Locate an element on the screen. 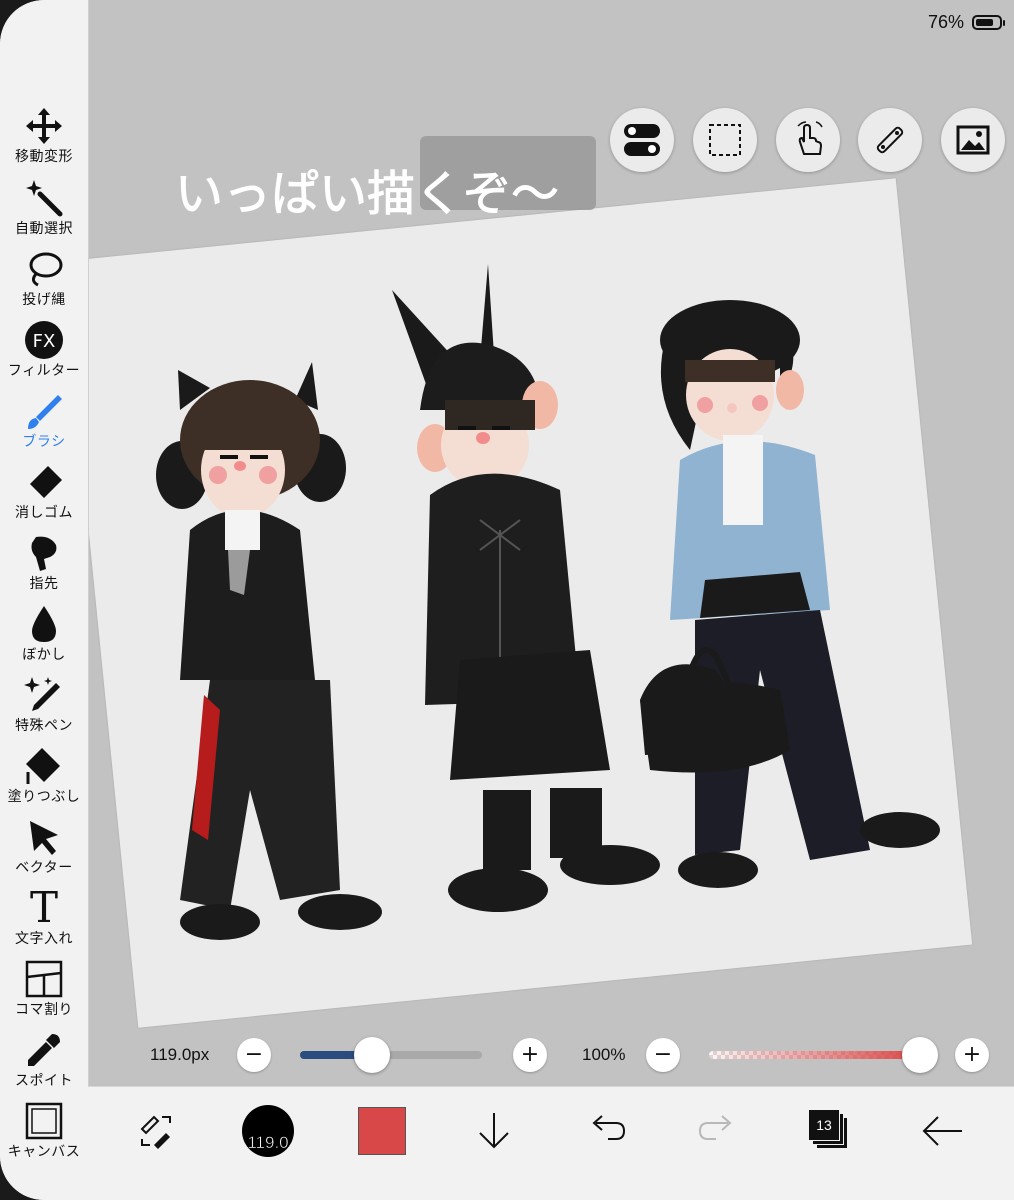 The height and width of the screenshot is (1200, 1014). selection-button is located at coordinates (725, 140).